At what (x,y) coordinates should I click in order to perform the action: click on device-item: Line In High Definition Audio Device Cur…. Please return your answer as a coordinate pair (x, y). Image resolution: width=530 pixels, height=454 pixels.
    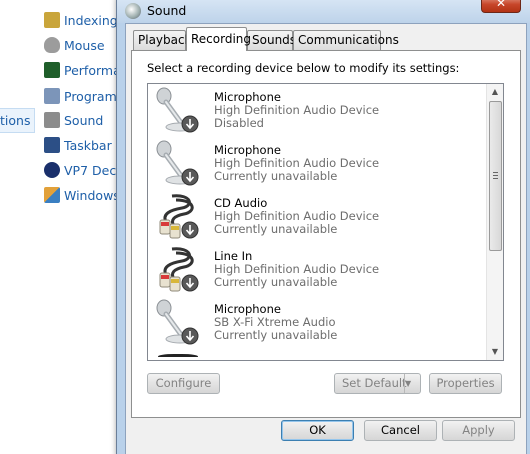
    Looking at the image, I should click on (318, 269).